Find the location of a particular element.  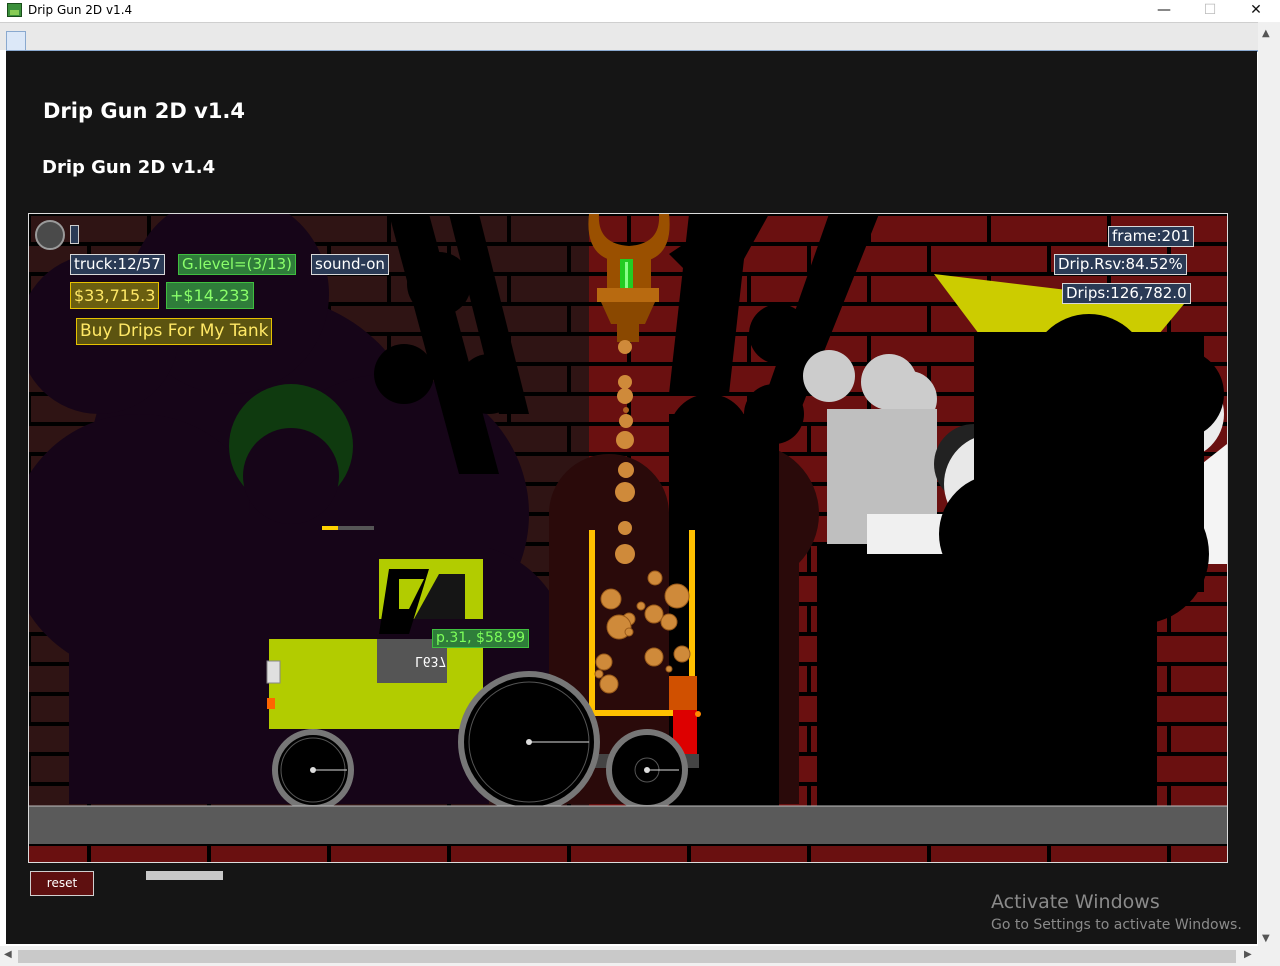

app-icon is located at coordinates (14, 10).